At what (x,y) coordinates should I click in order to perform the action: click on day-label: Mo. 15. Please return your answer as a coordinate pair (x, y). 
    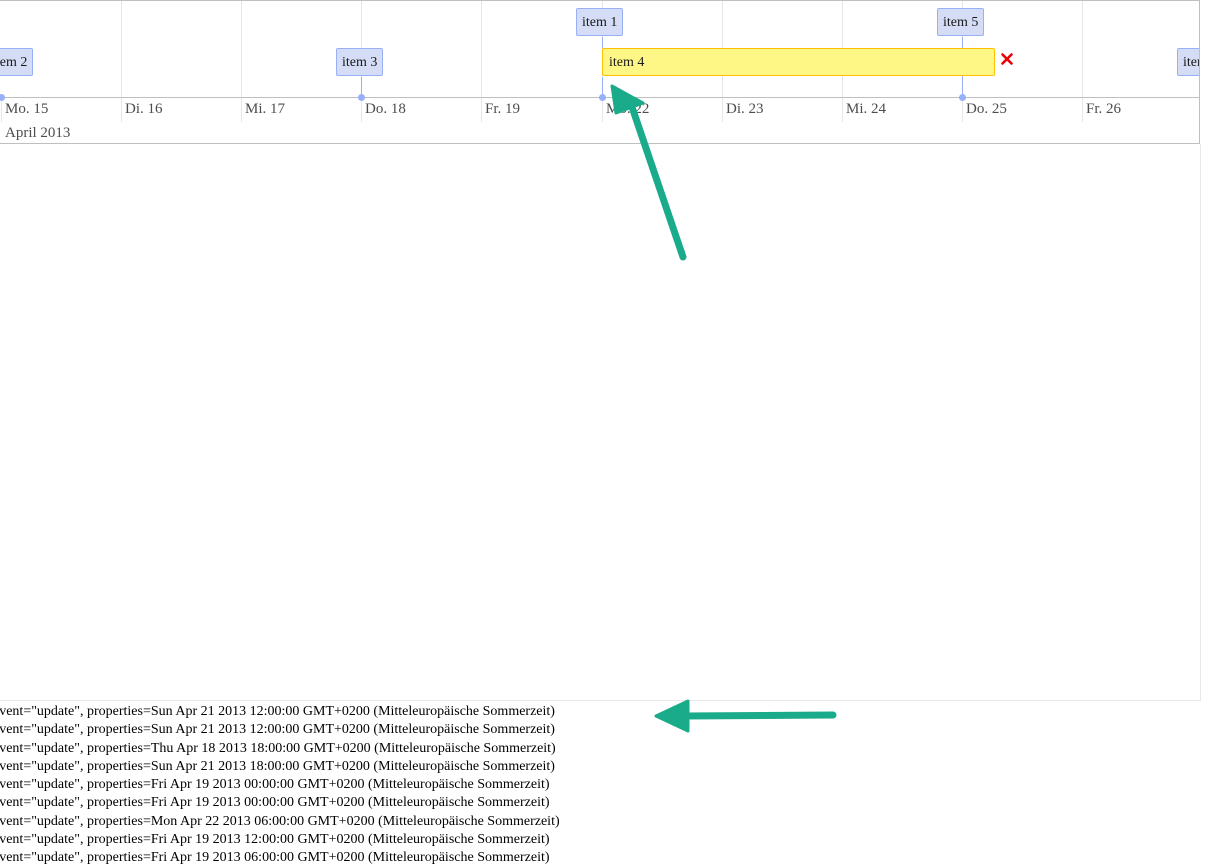
    Looking at the image, I should click on (27, 109).